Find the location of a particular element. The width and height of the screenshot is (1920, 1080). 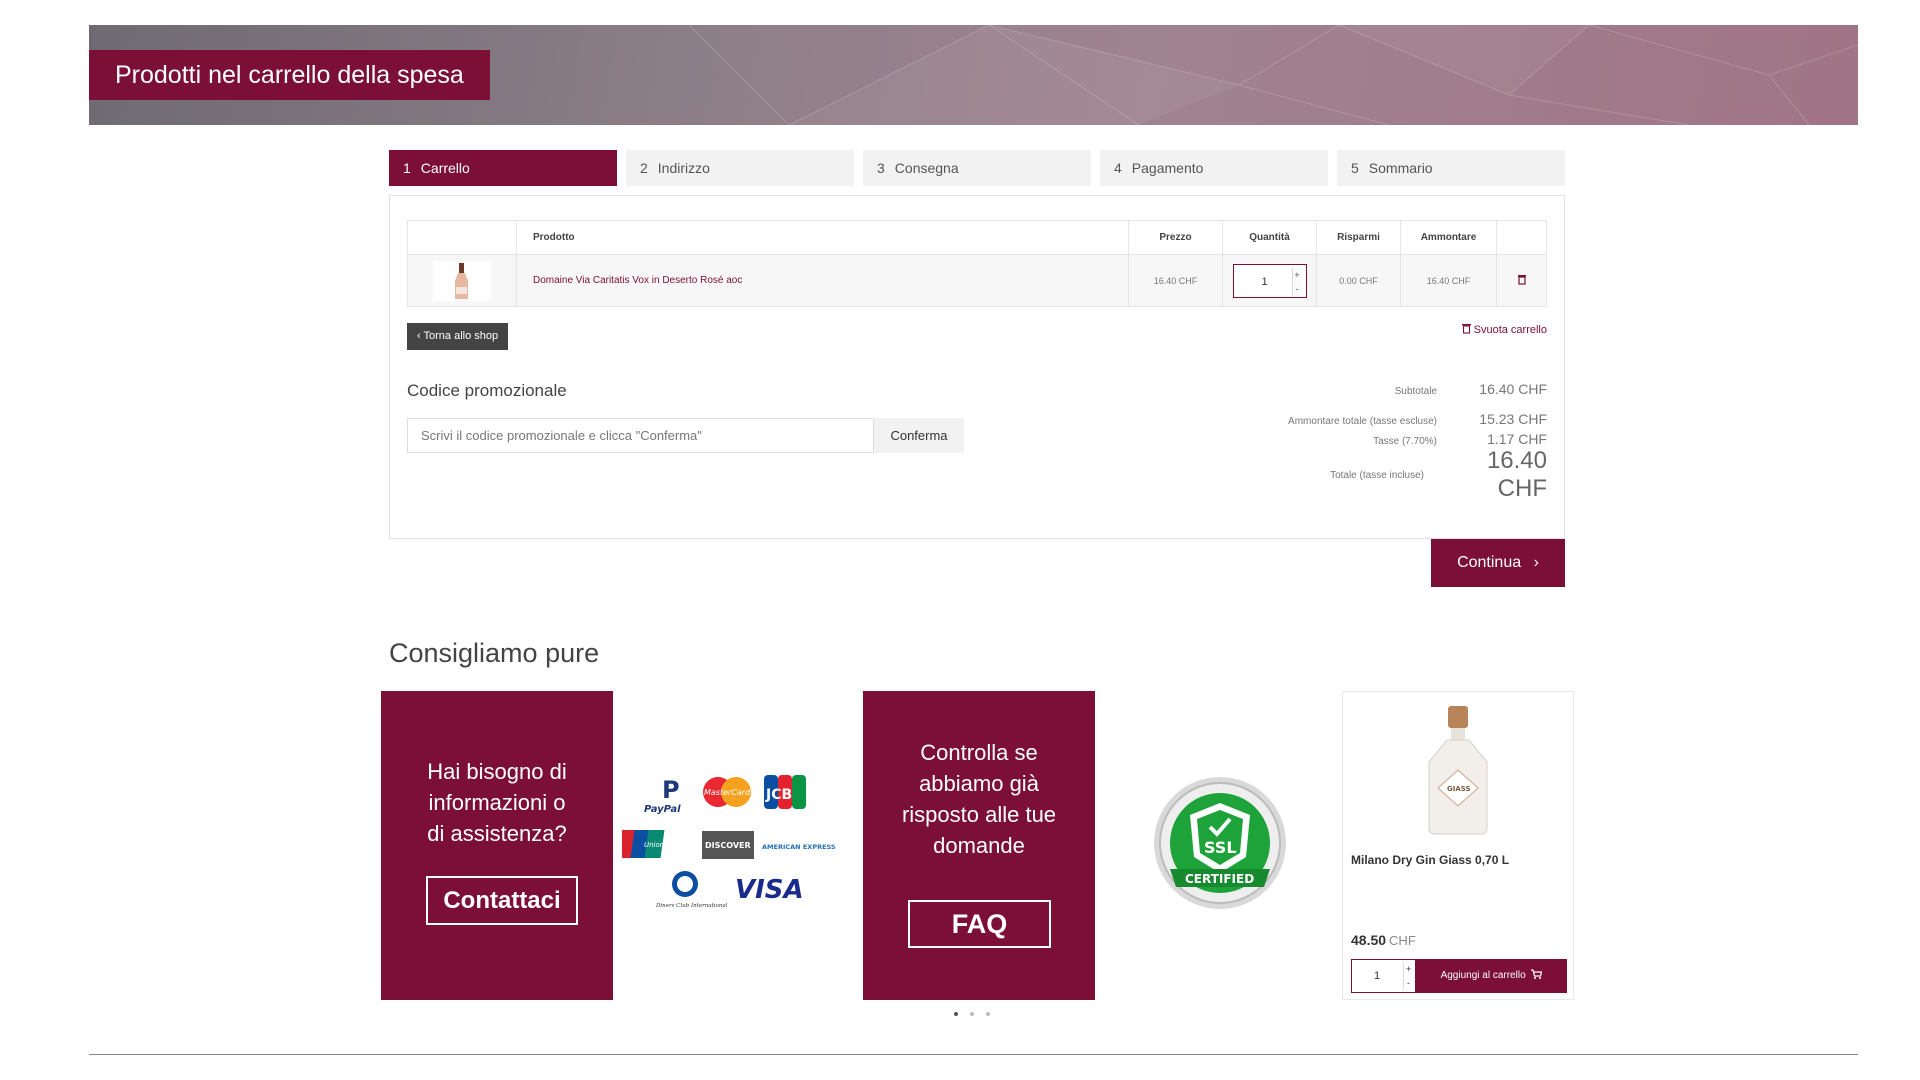

net-total-label: Ammontare totale (tasse escluse) is located at coordinates (1362, 421).